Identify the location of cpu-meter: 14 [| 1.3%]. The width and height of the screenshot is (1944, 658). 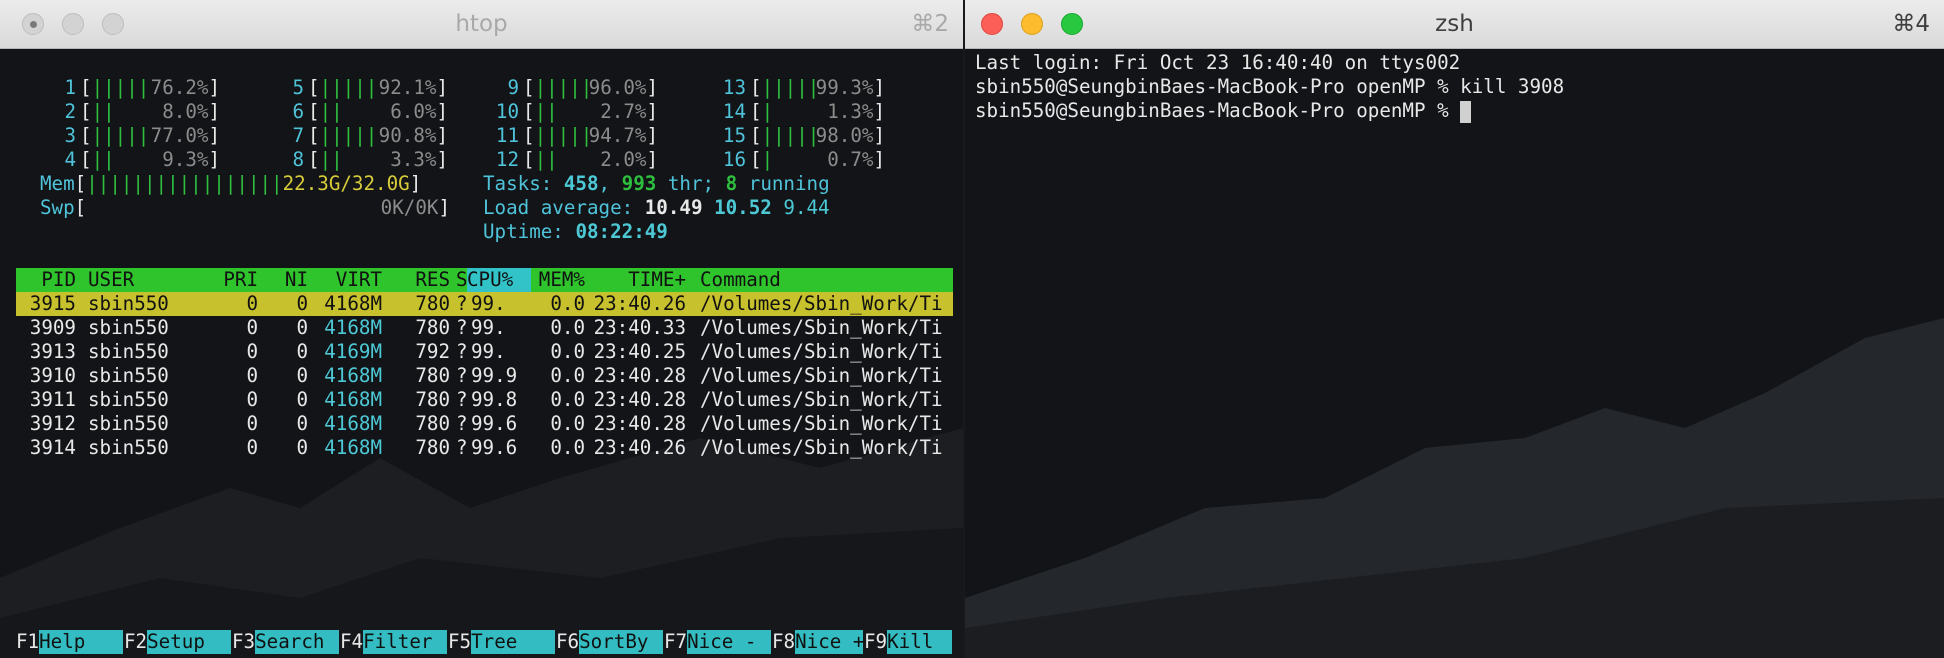
(797, 112).